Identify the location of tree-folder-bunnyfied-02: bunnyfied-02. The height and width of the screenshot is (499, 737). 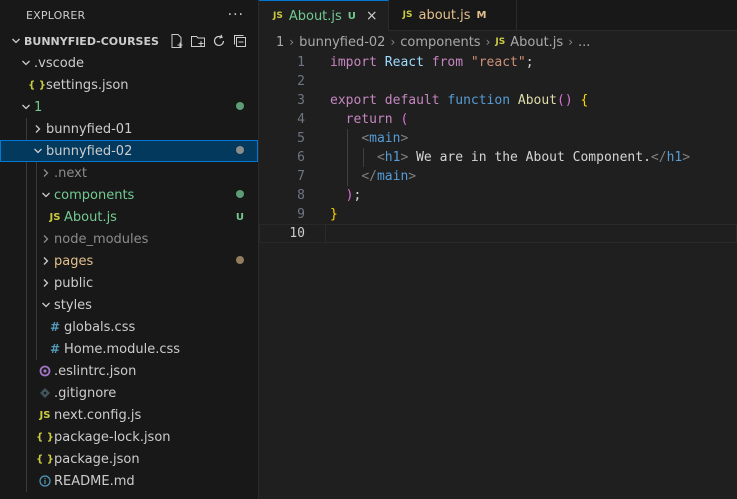
(129, 151).